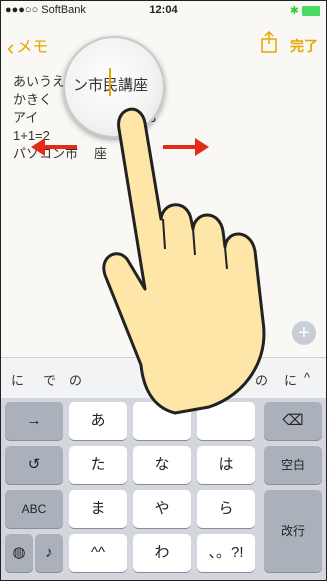  What do you see at coordinates (304, 46) in the screenshot?
I see `done-button: 完了` at bounding box center [304, 46].